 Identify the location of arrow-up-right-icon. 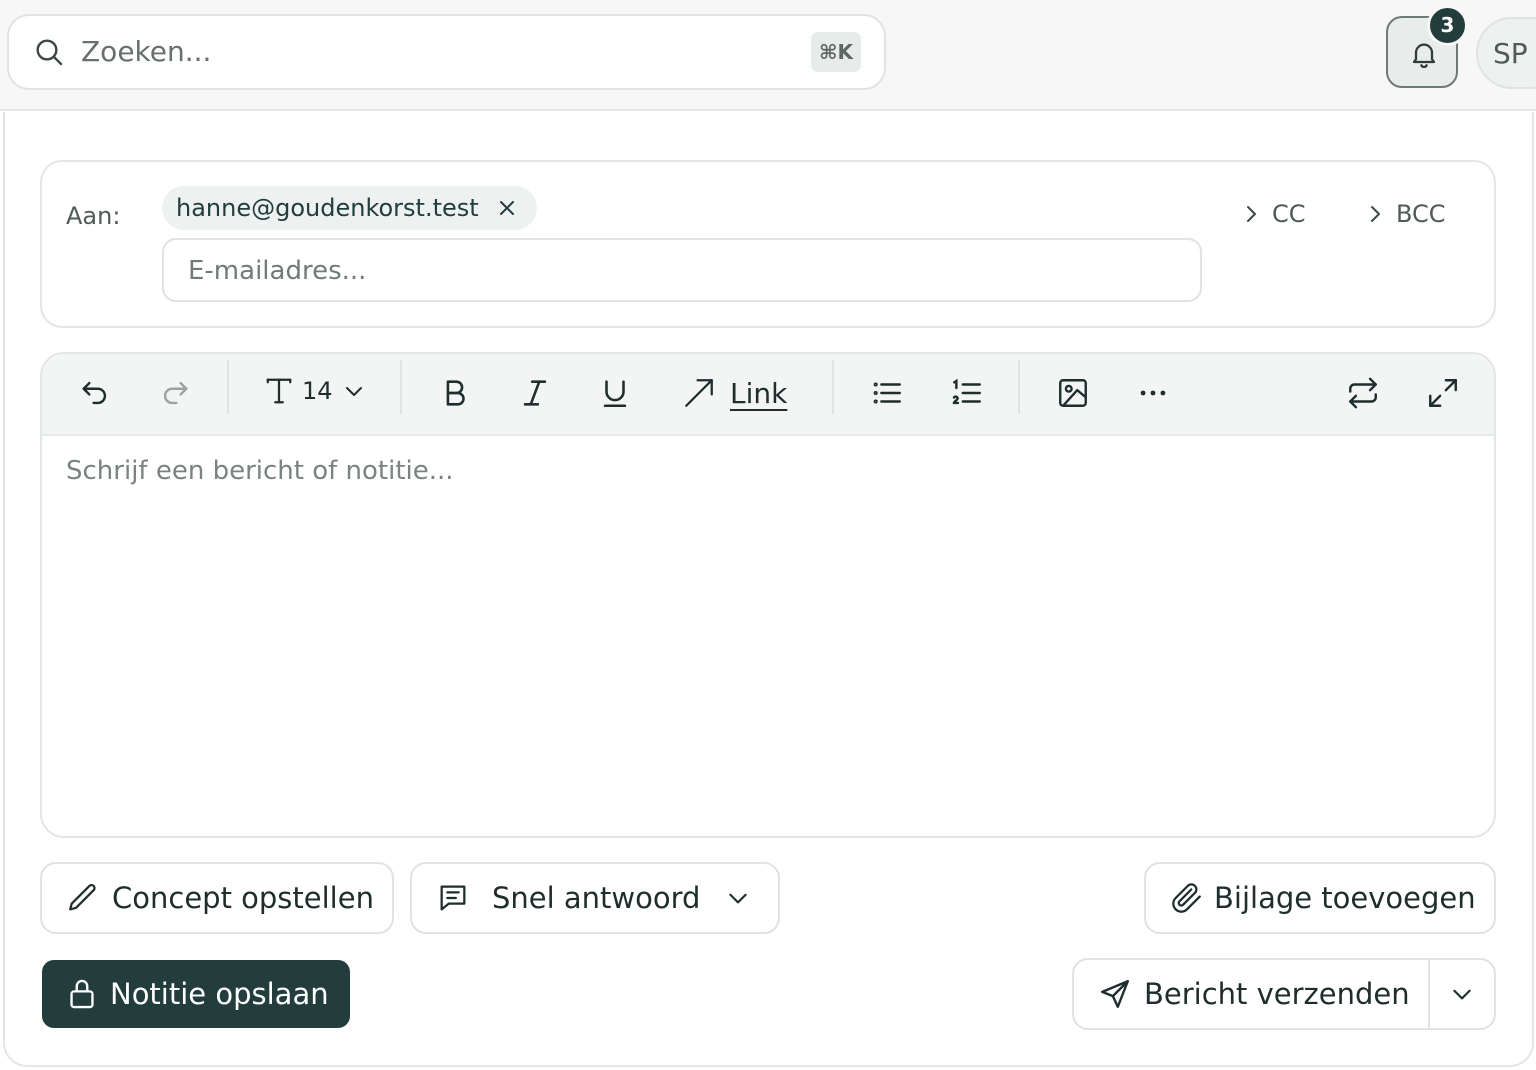
(699, 393).